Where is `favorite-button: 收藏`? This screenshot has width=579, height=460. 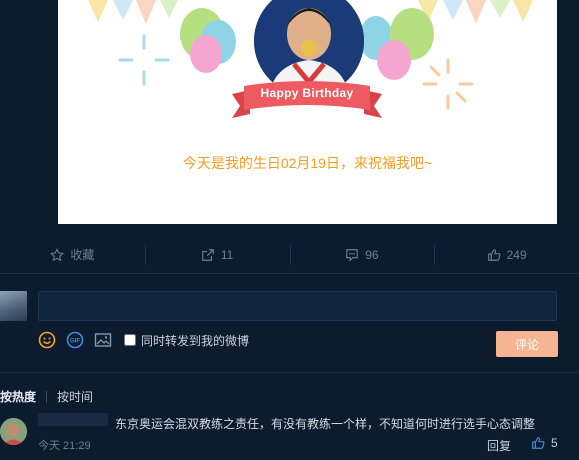 favorite-button: 收藏 is located at coordinates (72, 254).